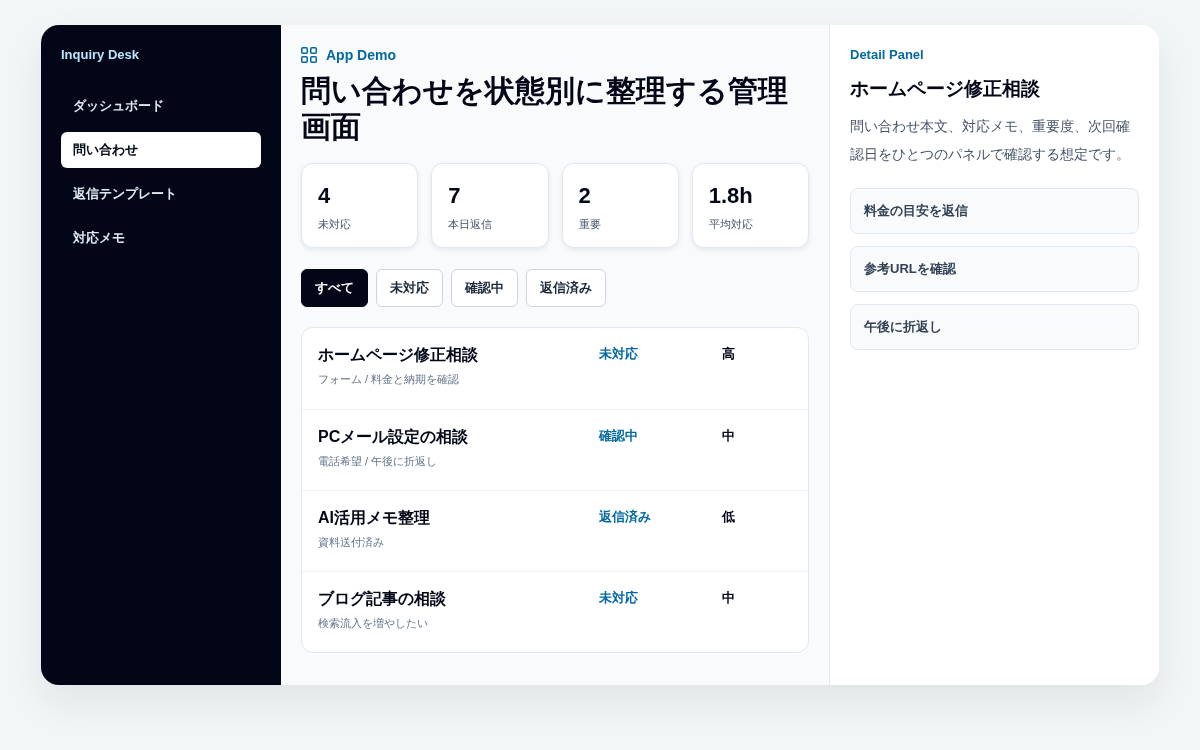 Image resolution: width=1200 pixels, height=750 pixels. Describe the element at coordinates (545, 109) in the screenshot. I see `page-title: 問い合わせを状態別に整理する管理画面` at that location.